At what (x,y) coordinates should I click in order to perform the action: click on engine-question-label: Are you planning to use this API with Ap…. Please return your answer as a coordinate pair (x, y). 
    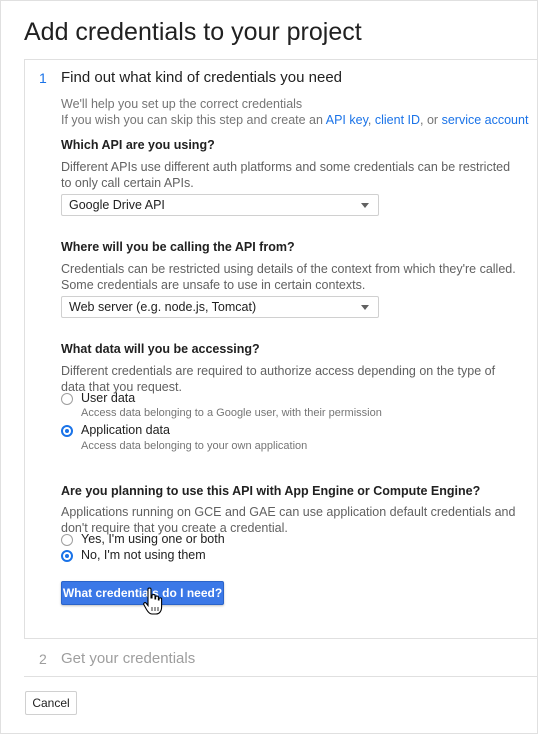
    Looking at the image, I should click on (271, 491).